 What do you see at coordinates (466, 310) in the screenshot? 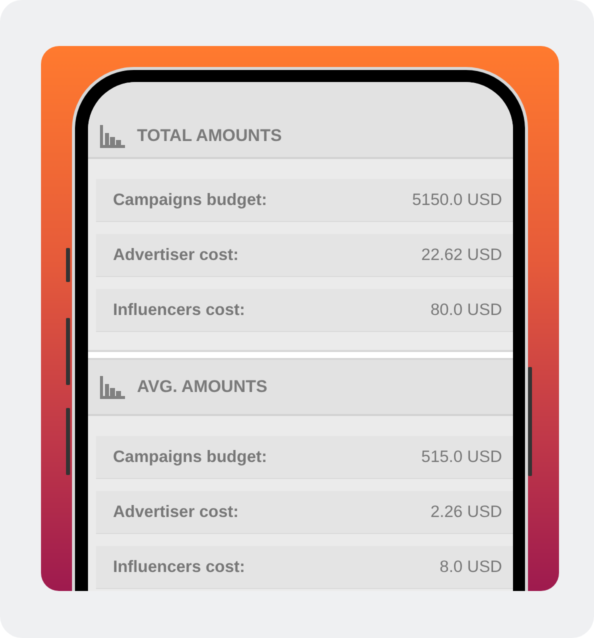
I see `amount-value: 80.0 USD` at bounding box center [466, 310].